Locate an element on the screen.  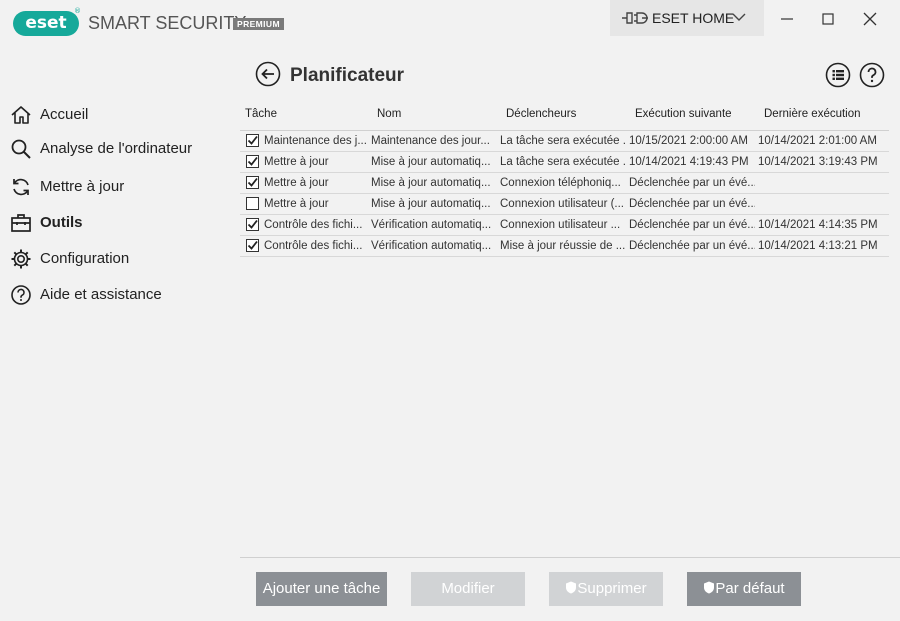
sidebar-item-mettre-a-jour: Mettre à jour is located at coordinates (120, 188).